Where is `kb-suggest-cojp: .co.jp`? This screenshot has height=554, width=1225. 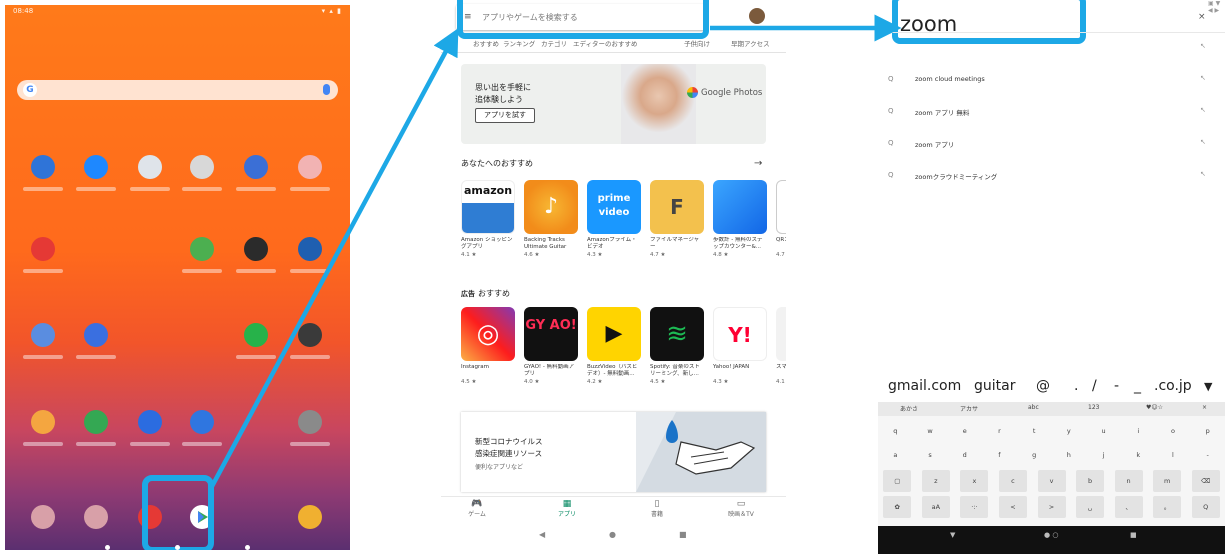
kb-suggest-cojp: .co.jp is located at coordinates (1173, 386).